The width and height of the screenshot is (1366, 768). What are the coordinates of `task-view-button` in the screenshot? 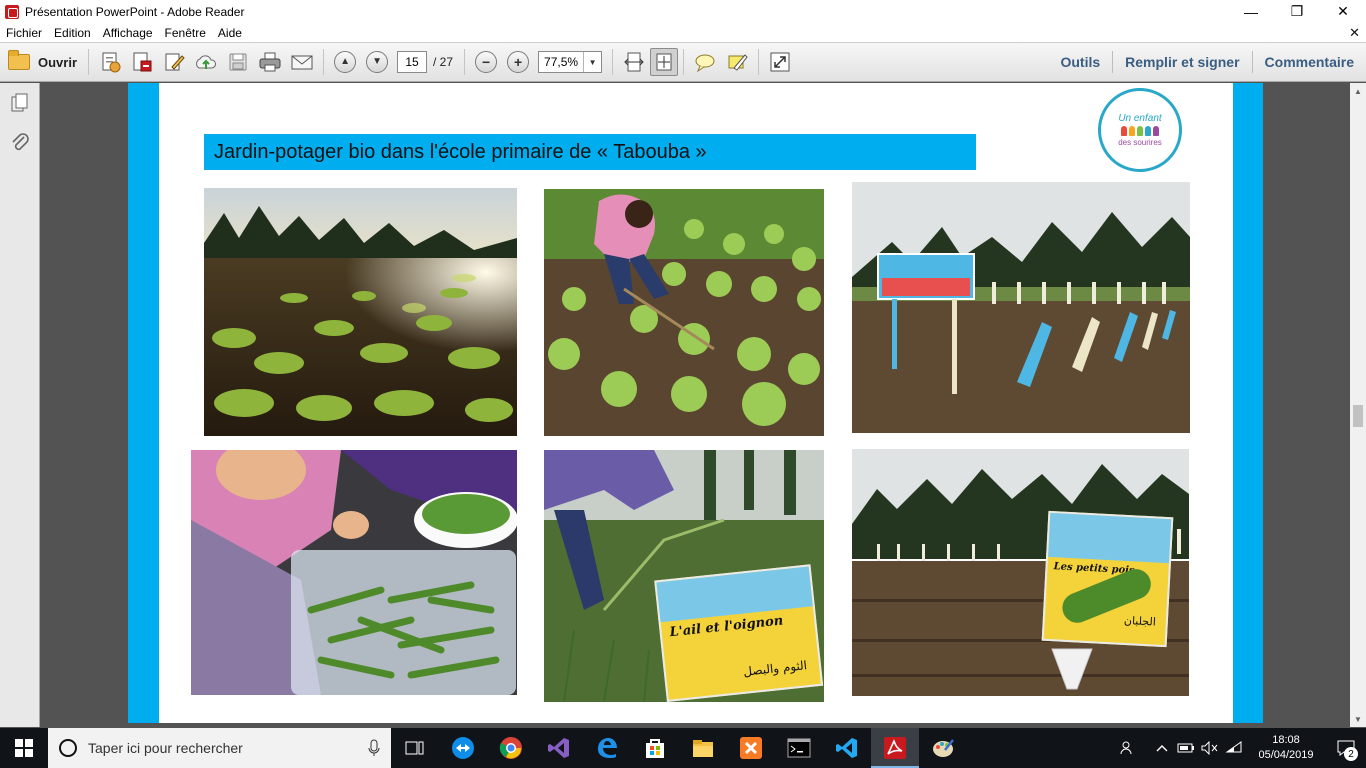 It's located at (415, 748).